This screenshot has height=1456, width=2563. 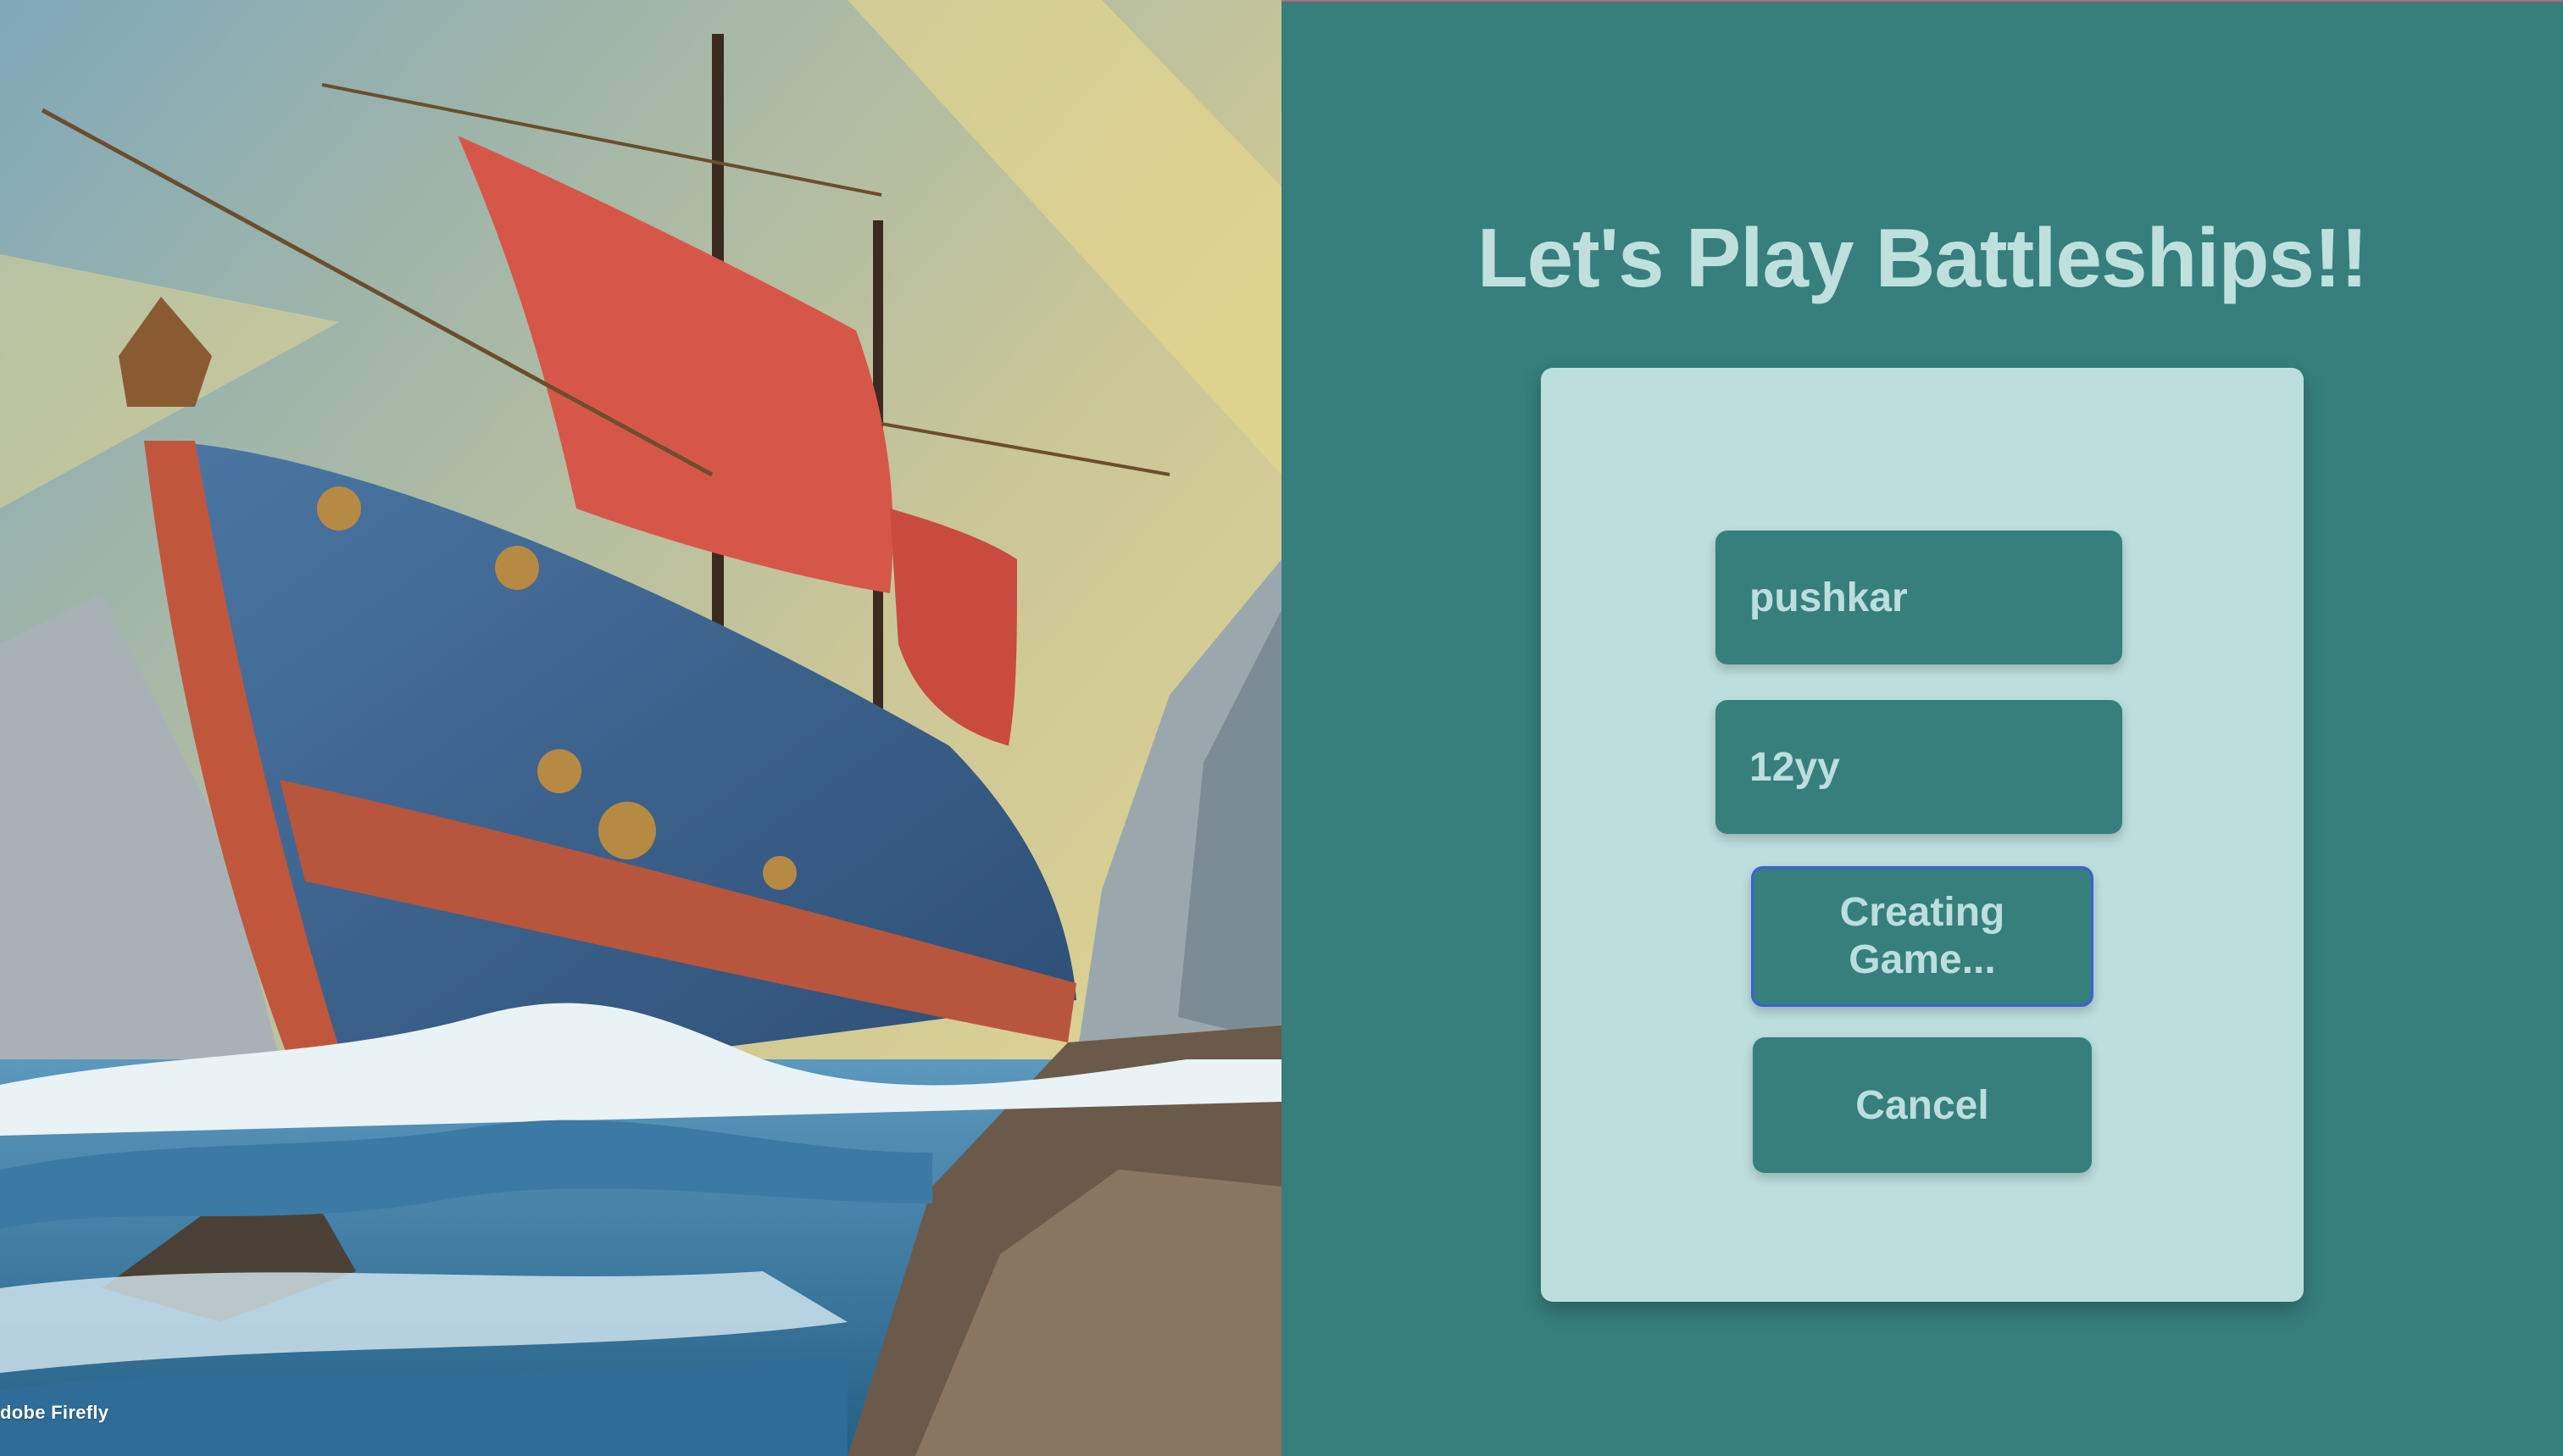 What do you see at coordinates (1922, 1105) in the screenshot?
I see `cancel-button: Cancel` at bounding box center [1922, 1105].